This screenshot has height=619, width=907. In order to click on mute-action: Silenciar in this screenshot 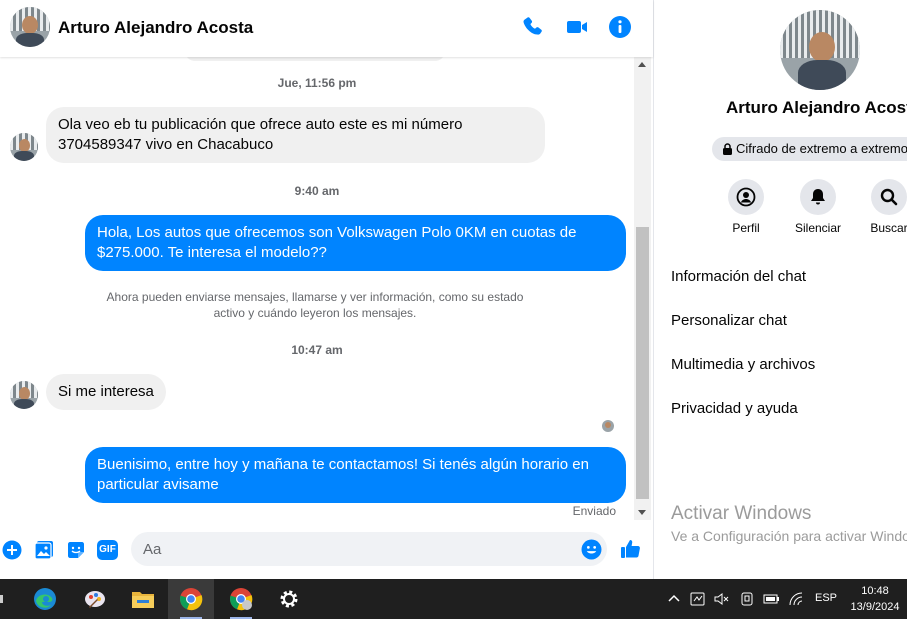, I will do `click(818, 207)`.